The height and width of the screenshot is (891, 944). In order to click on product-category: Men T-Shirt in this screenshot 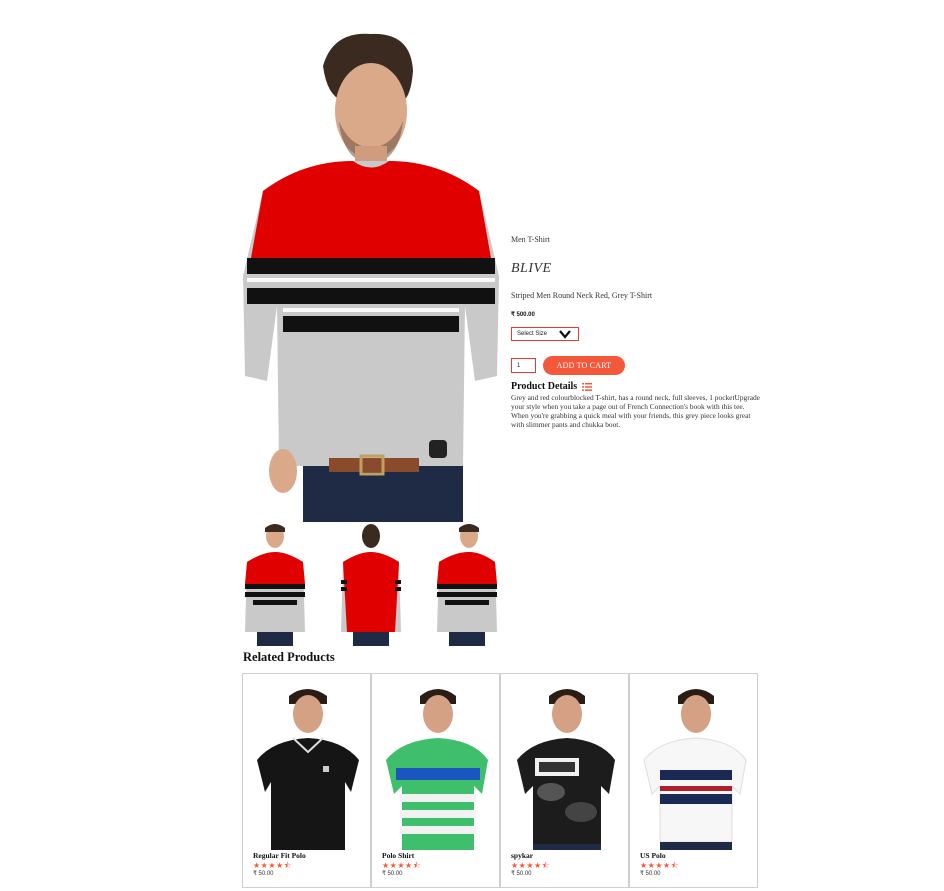, I will do `click(530, 239)`.